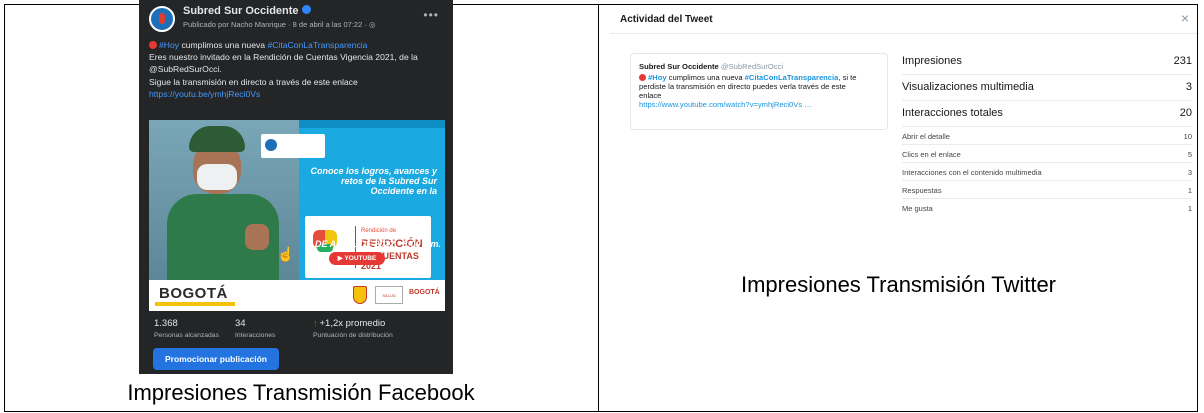  Describe the element at coordinates (1047, 208) in the screenshot. I see `detail-row: Me gusta 1` at that location.